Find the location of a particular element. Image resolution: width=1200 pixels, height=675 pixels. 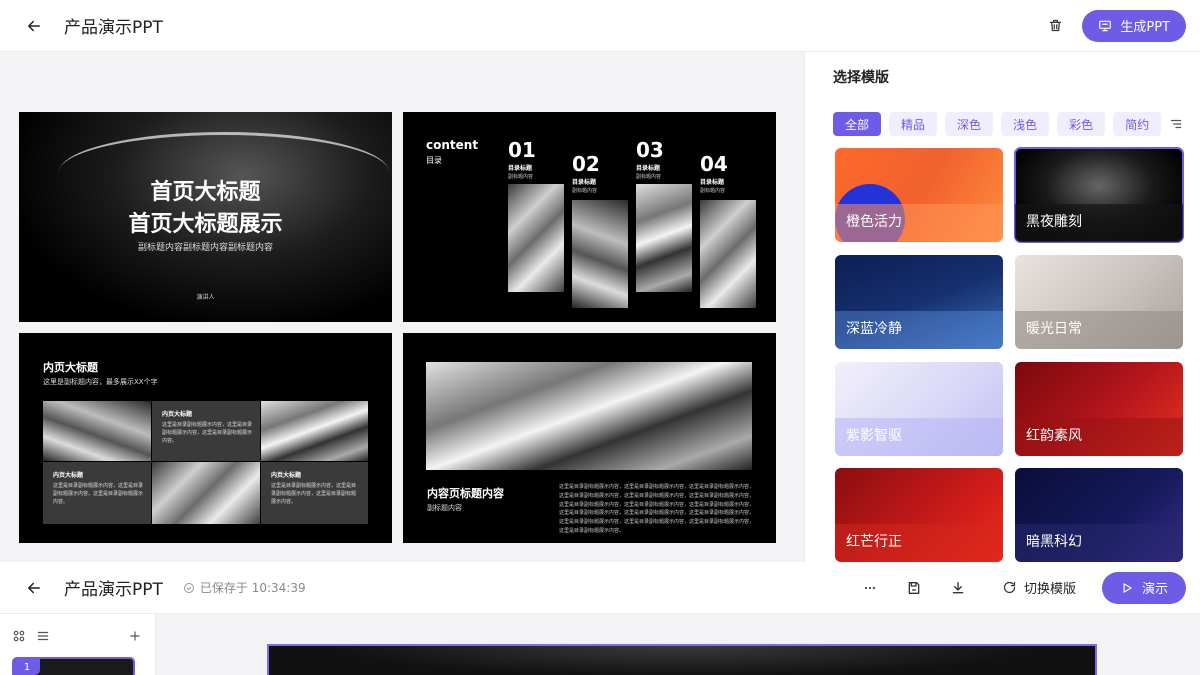

toc-heading-en: content is located at coordinates (452, 145).